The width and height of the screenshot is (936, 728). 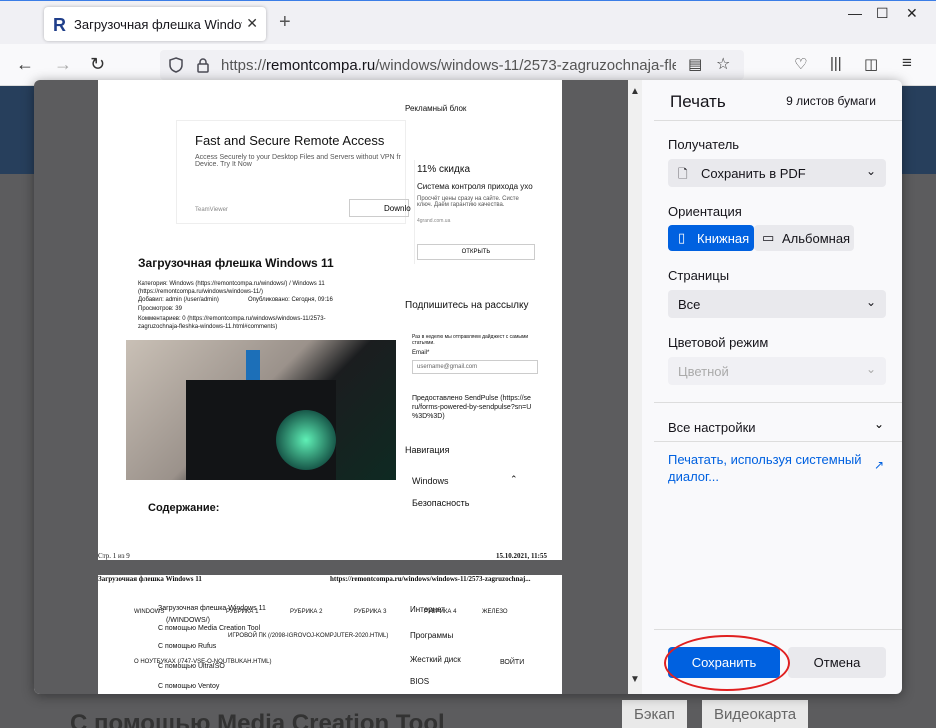 What do you see at coordinates (855, 13) in the screenshot?
I see `minimize-button: —` at bounding box center [855, 13].